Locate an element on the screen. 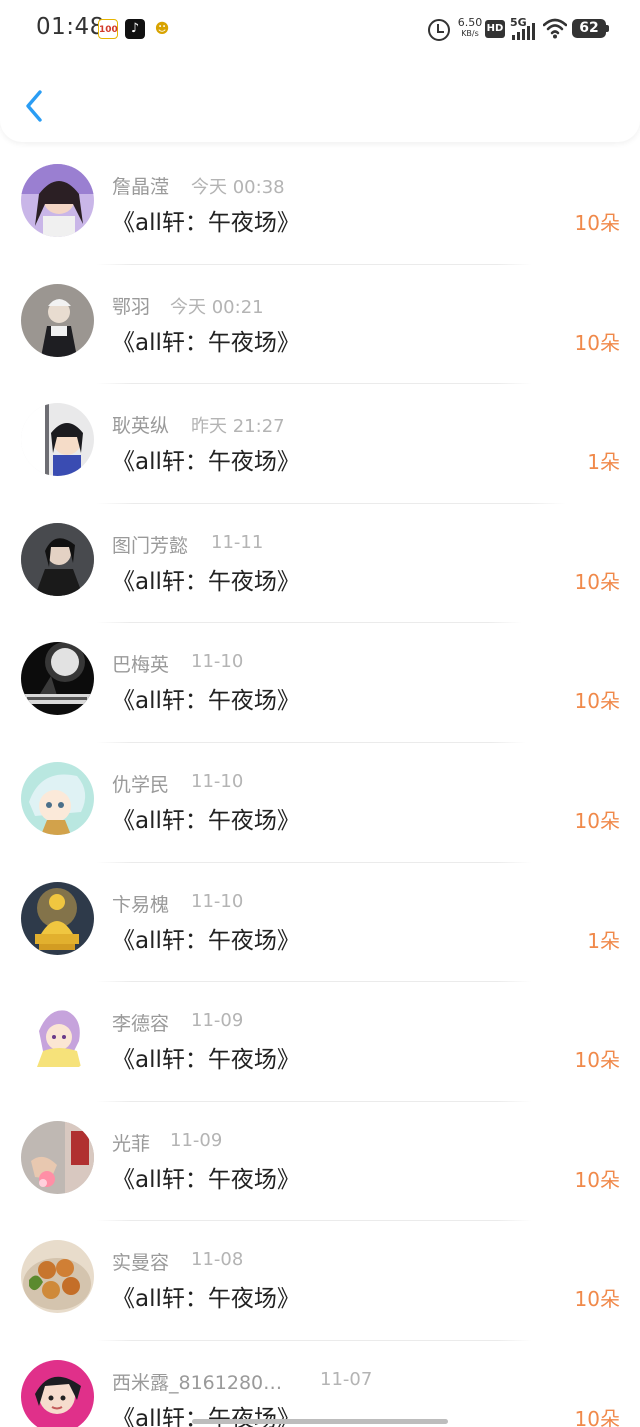  gift-row: 卞易槐 11-10 《all轩：午夜场》 1朵 is located at coordinates (320, 923).